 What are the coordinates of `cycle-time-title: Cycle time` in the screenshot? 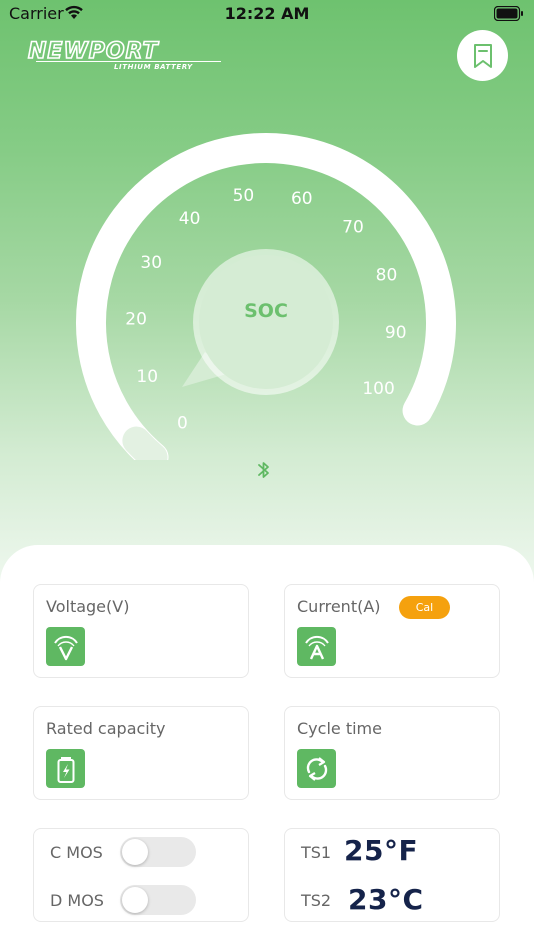 It's located at (339, 728).